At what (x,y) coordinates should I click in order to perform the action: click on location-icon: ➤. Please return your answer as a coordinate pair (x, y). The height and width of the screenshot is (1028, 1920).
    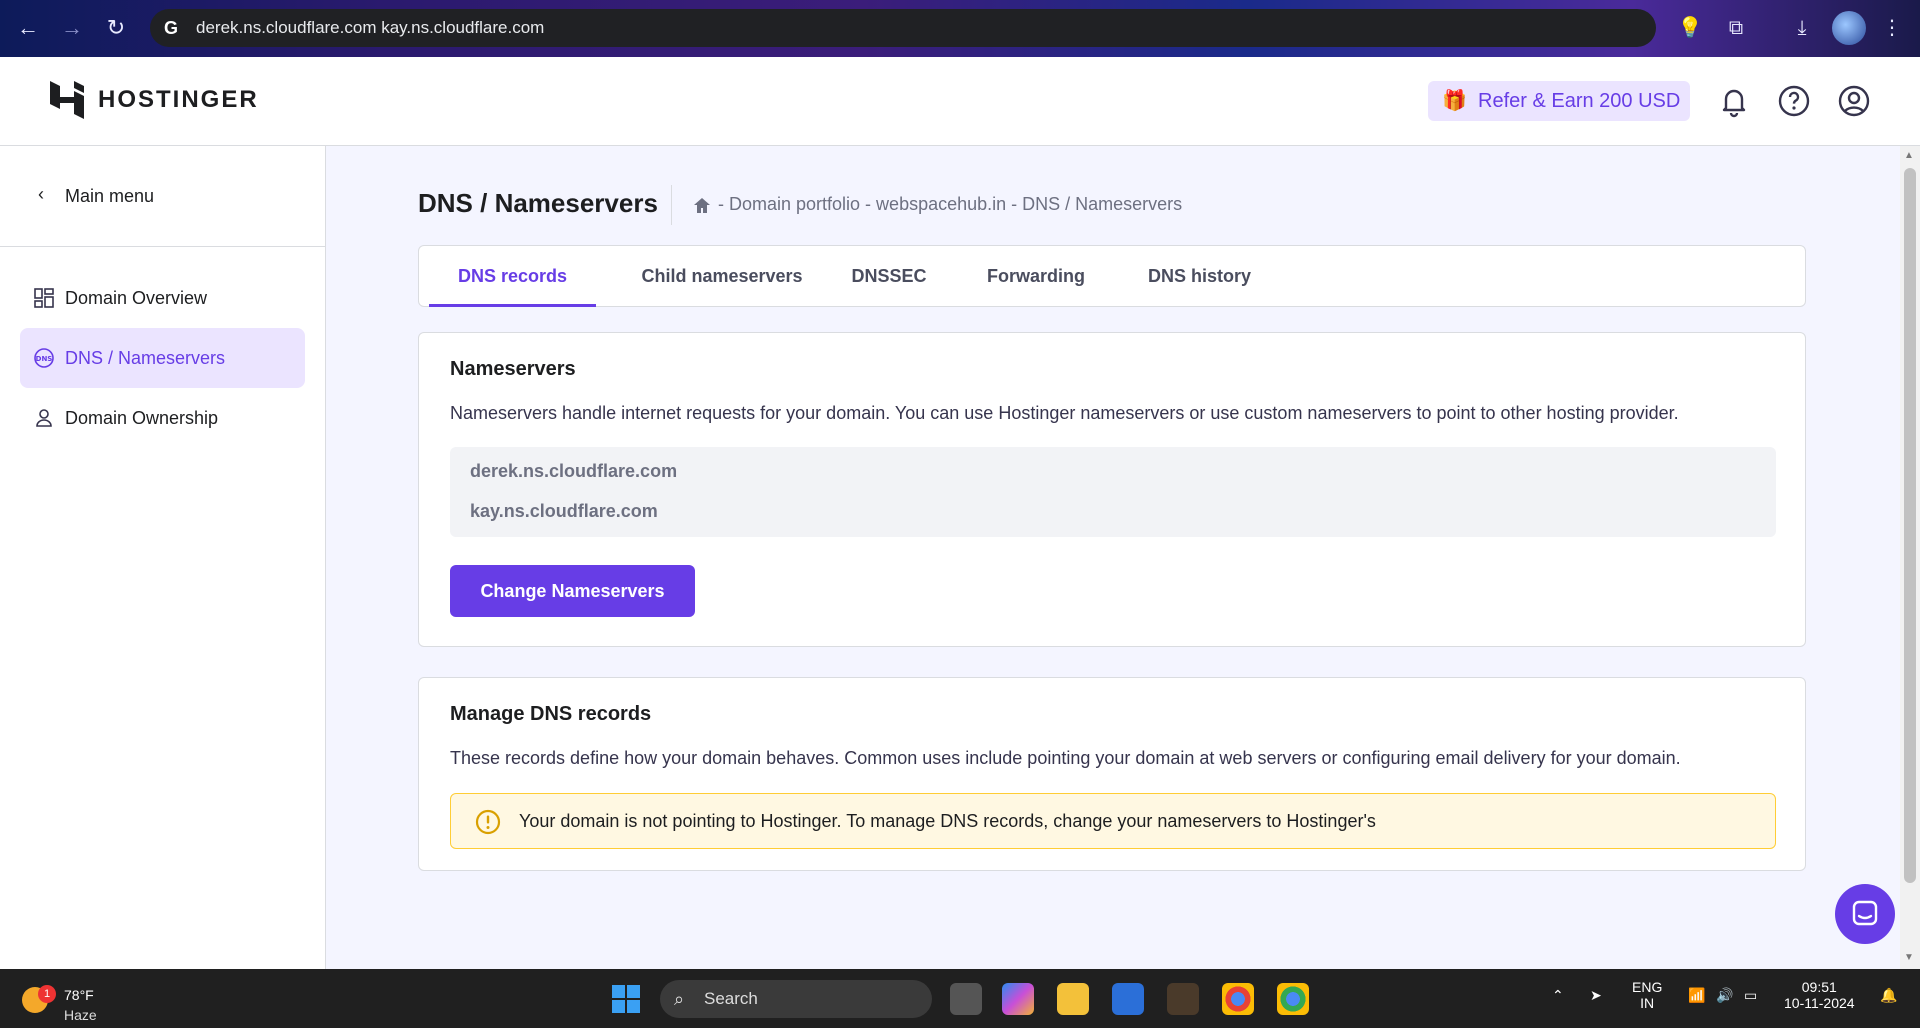
    Looking at the image, I should click on (1596, 995).